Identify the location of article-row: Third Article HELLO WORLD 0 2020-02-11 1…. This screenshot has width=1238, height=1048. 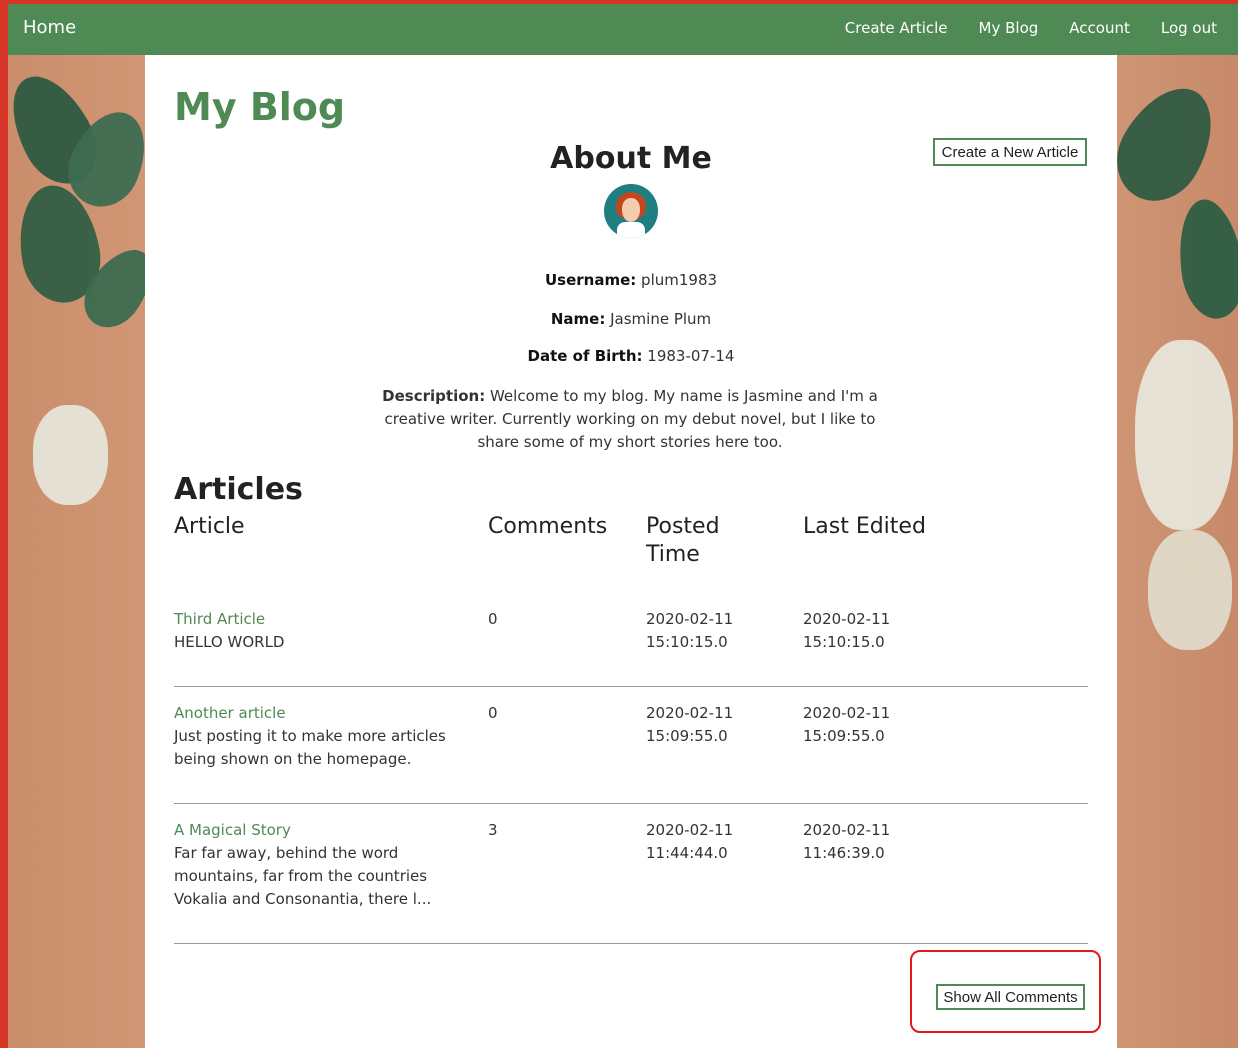
(631, 647).